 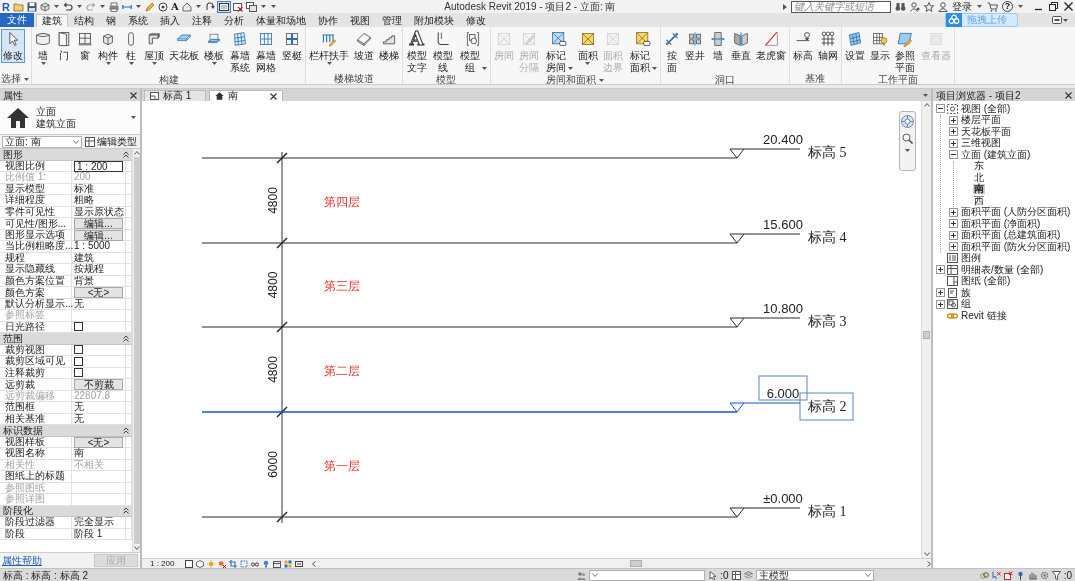 I want to click on tree-item: 视图 (全部), so click(x=986, y=108).